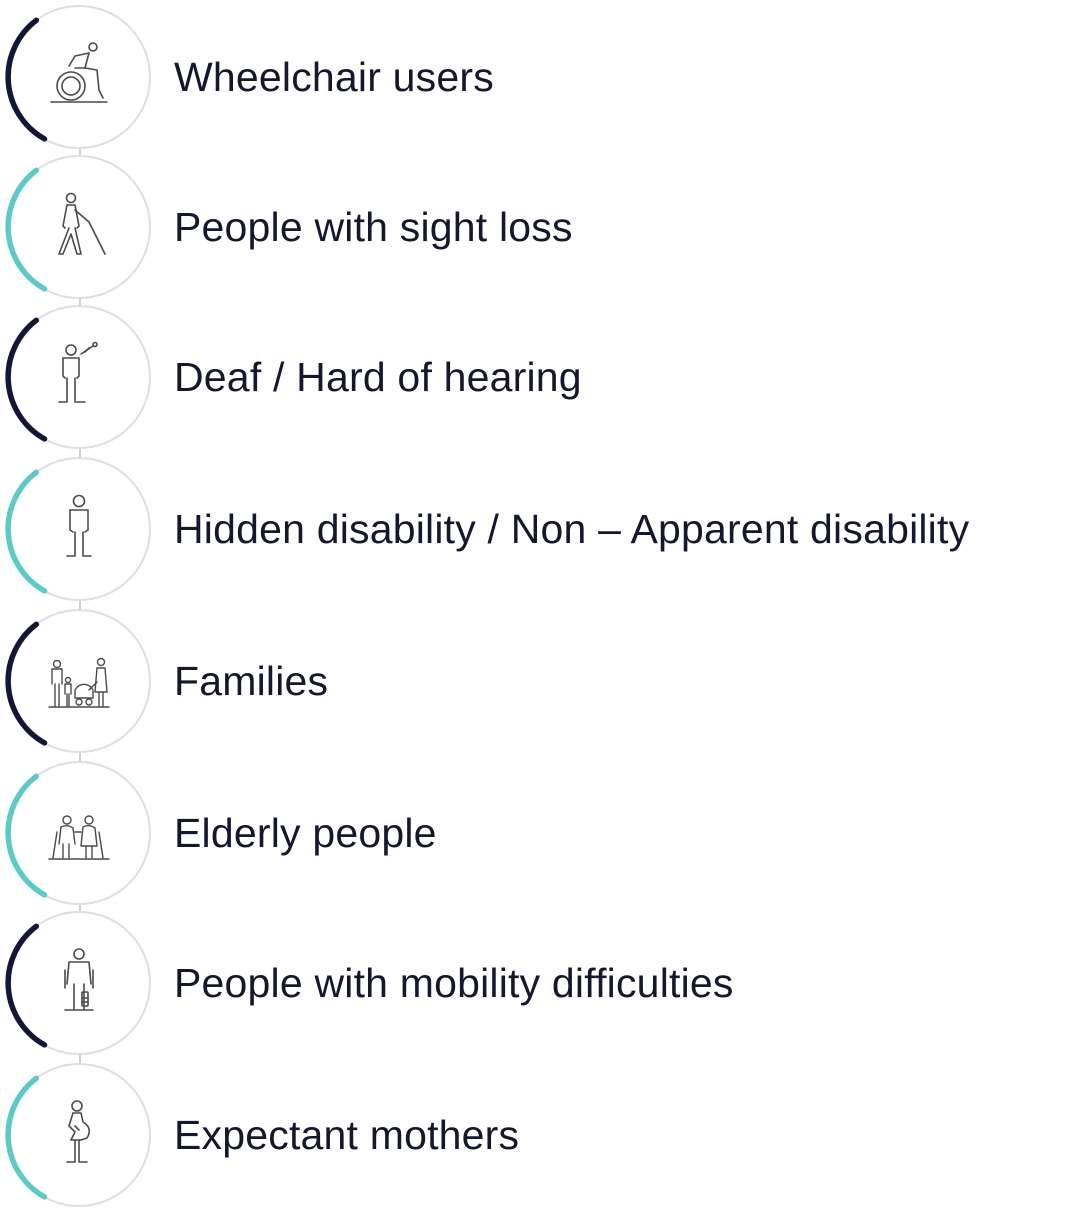  I want to click on standing-person-icon, so click(79, 525).